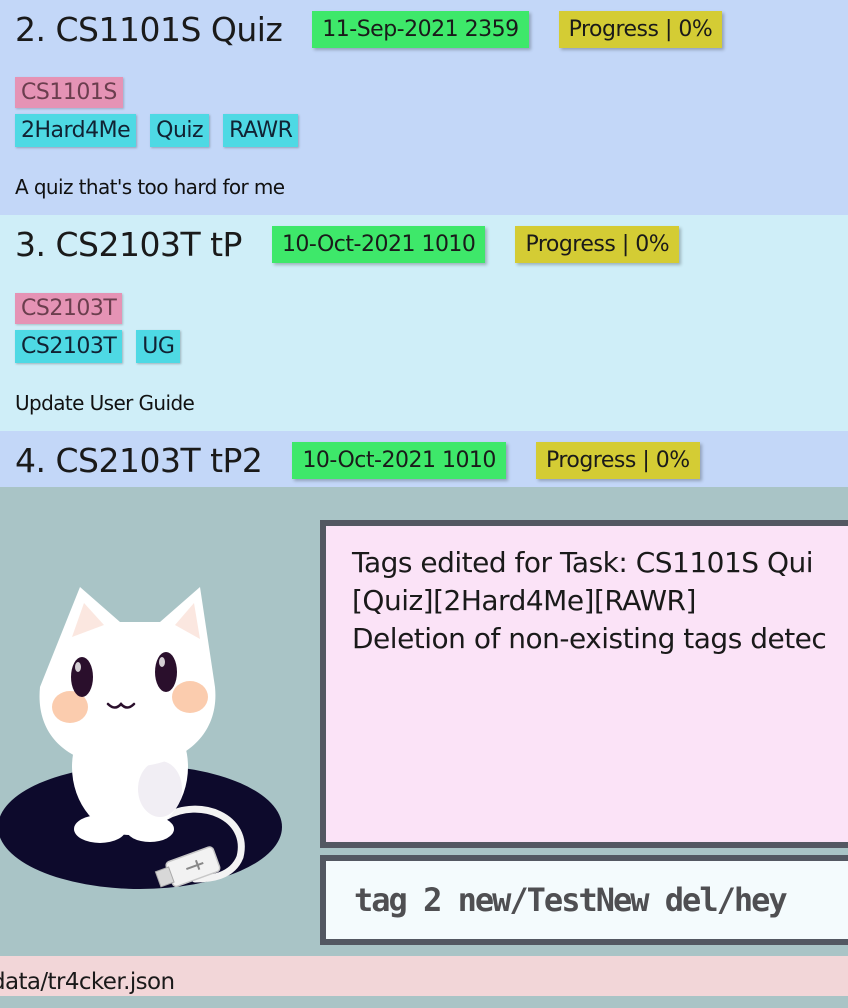  I want to click on task-description: Update User Guide, so click(105, 403).